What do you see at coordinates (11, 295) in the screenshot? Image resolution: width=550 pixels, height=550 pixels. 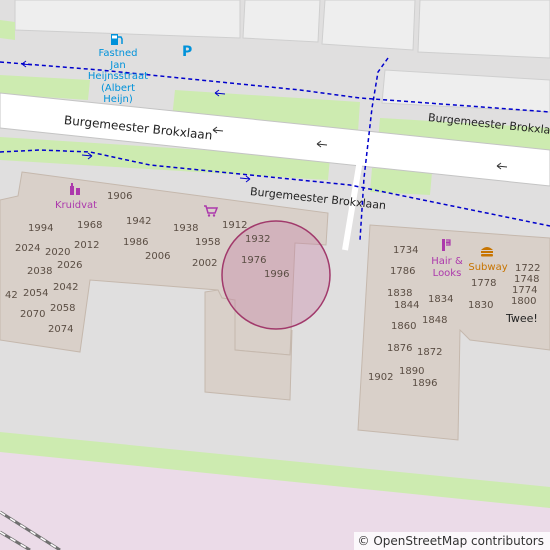 I see `house-number: 42` at bounding box center [11, 295].